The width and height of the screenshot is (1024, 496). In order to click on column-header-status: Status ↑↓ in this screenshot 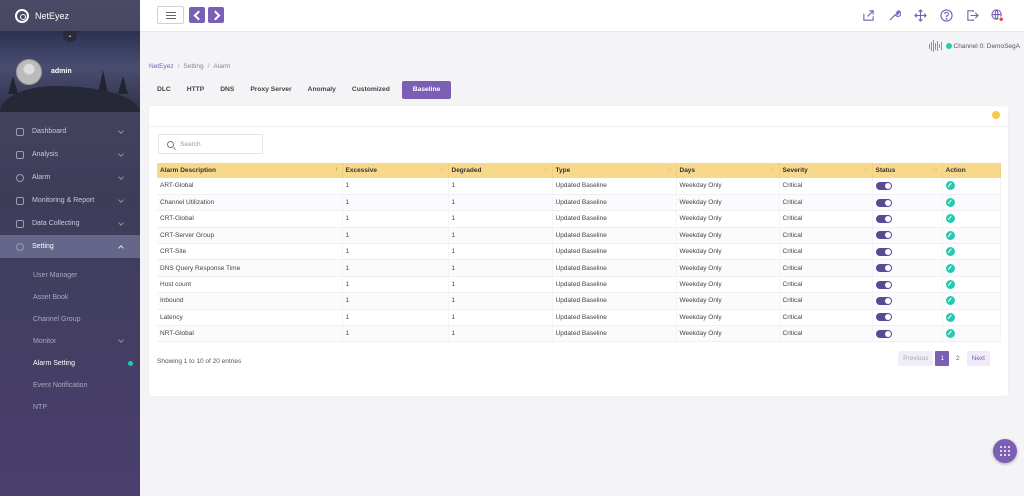, I will do `click(907, 170)`.